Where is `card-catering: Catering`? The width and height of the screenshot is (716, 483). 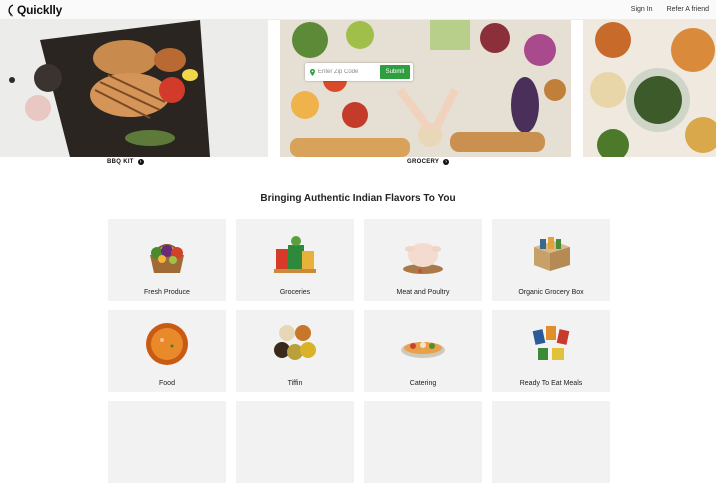 card-catering: Catering is located at coordinates (423, 351).